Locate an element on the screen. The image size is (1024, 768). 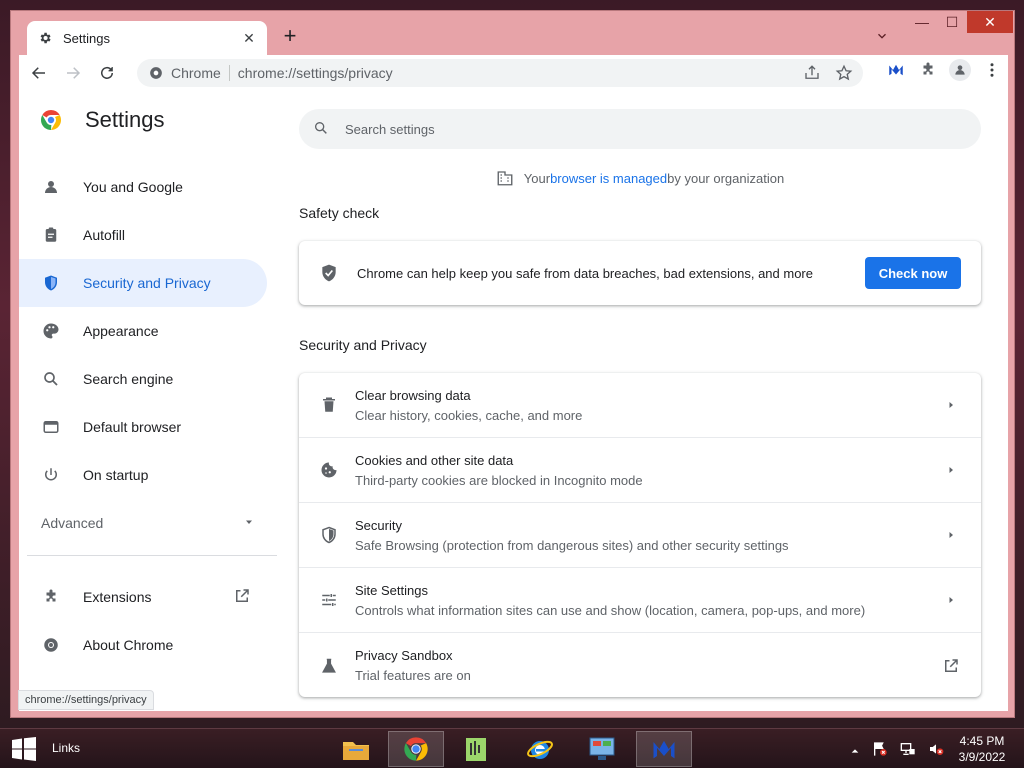
sidebar-item-search-engine: Search engine is located at coordinates (143, 379).